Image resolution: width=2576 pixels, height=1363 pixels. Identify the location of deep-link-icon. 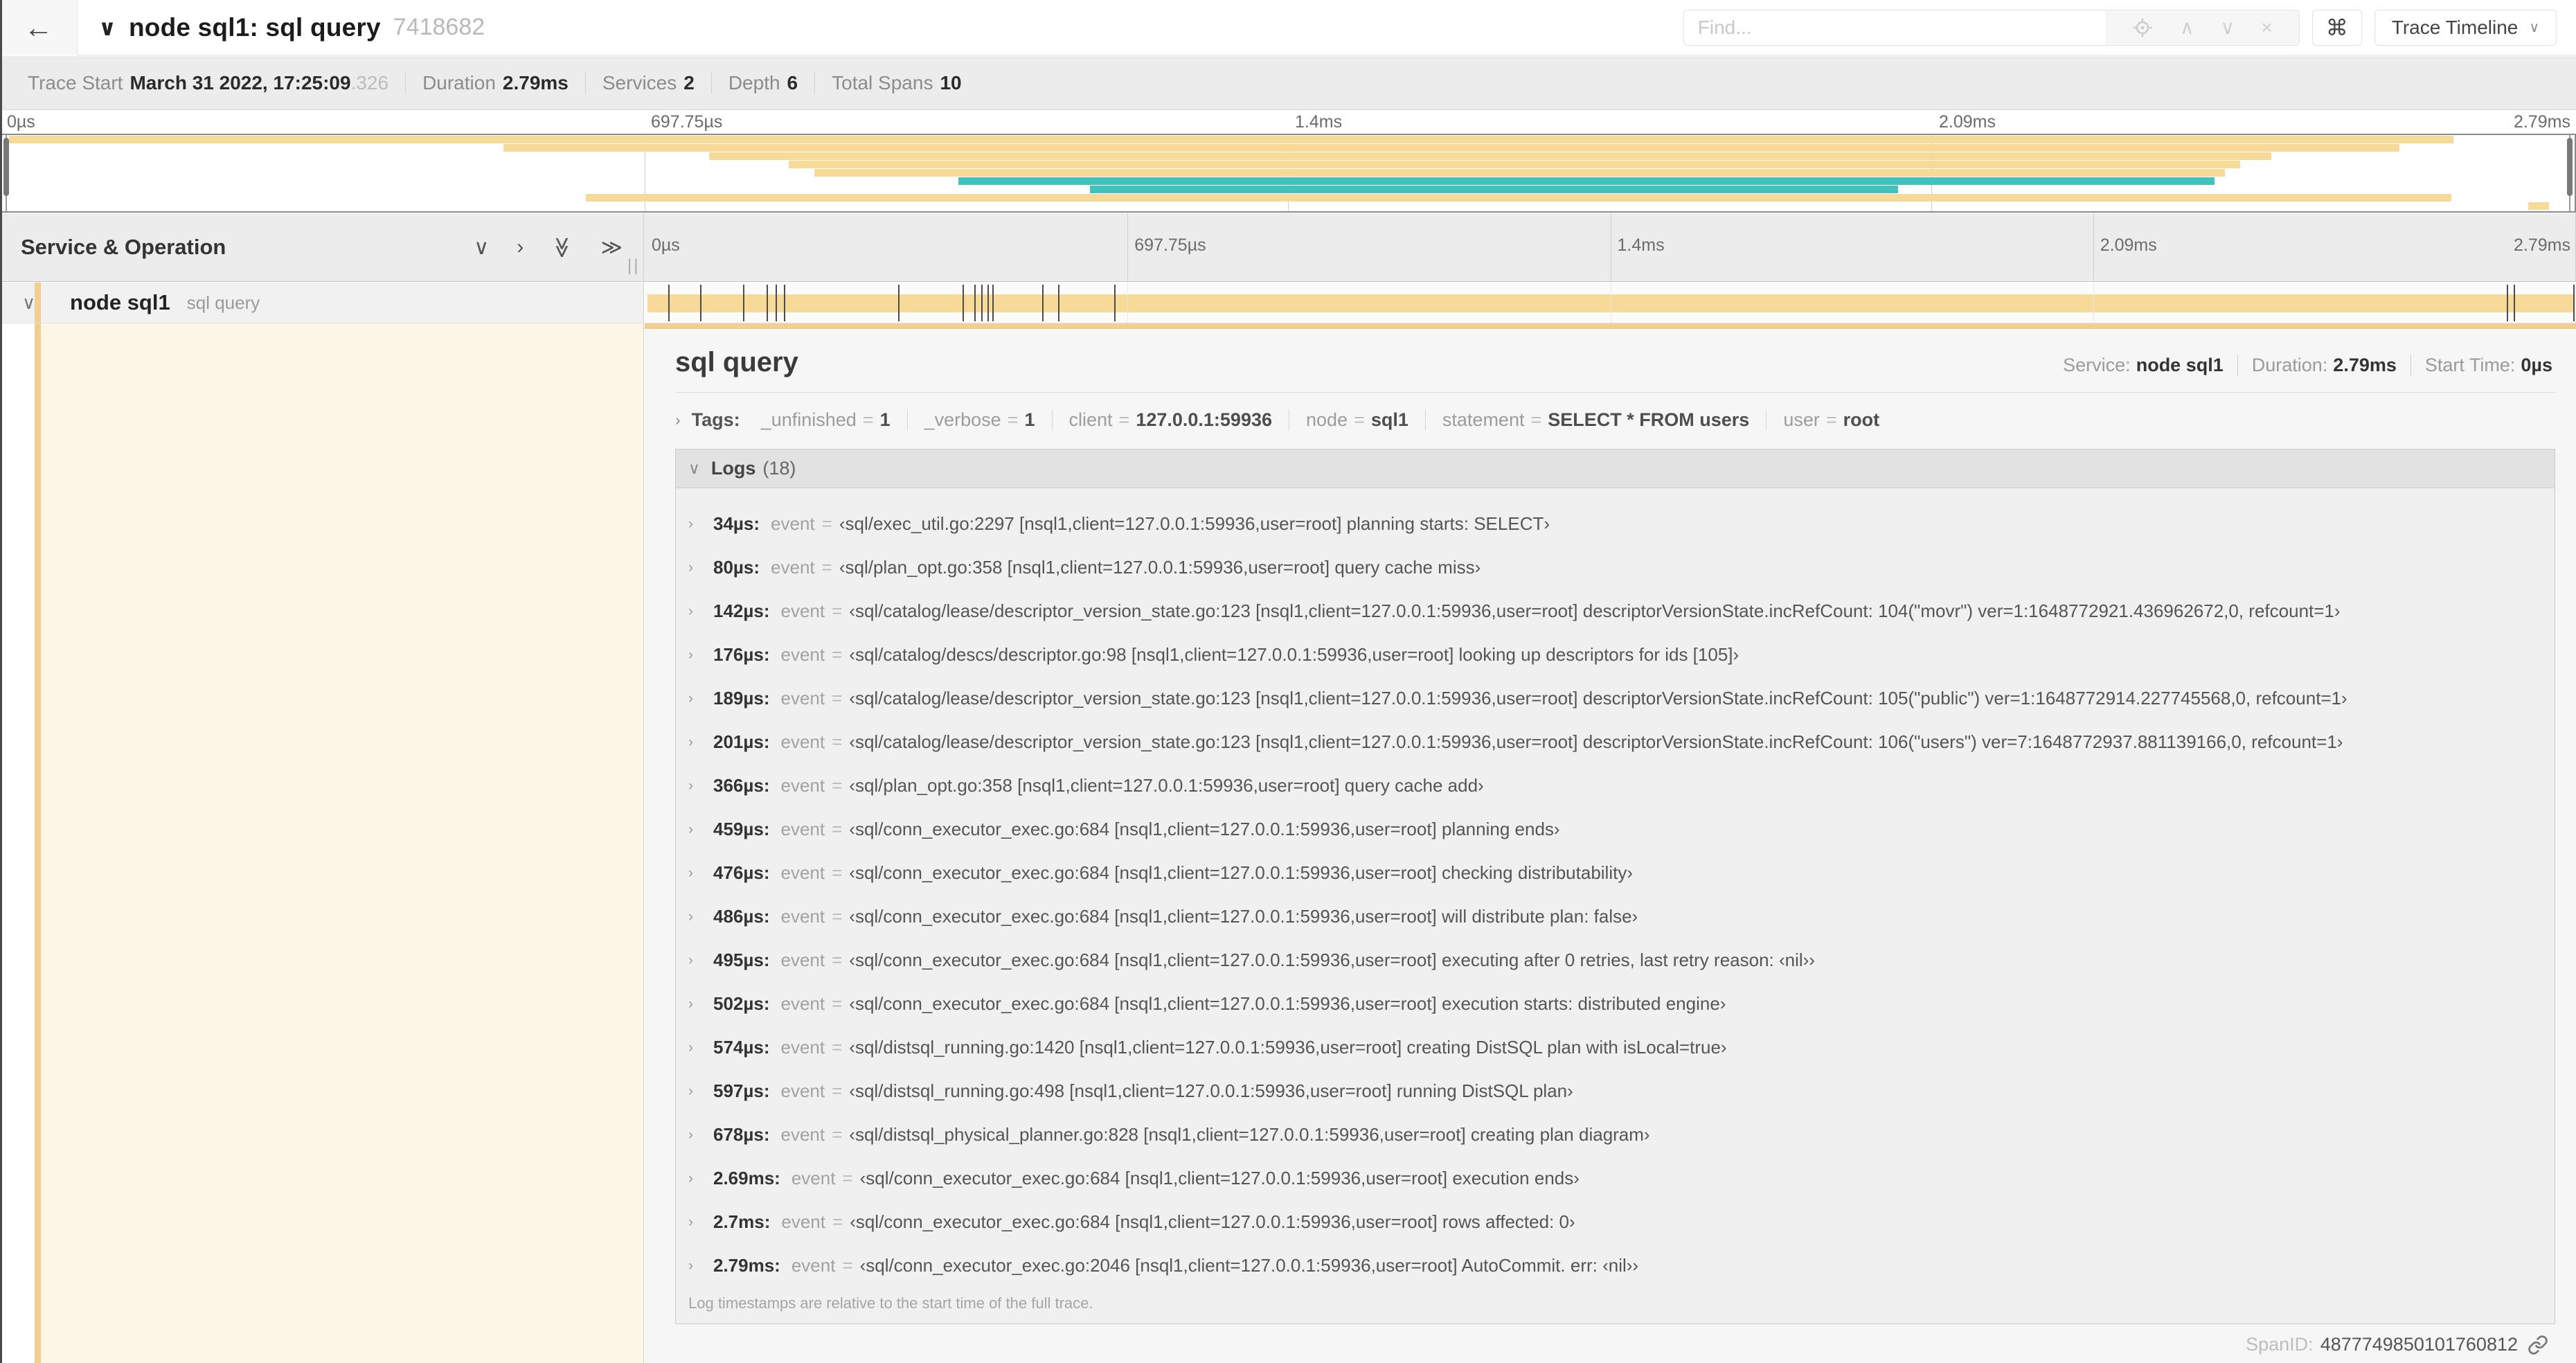
(2538, 1345).